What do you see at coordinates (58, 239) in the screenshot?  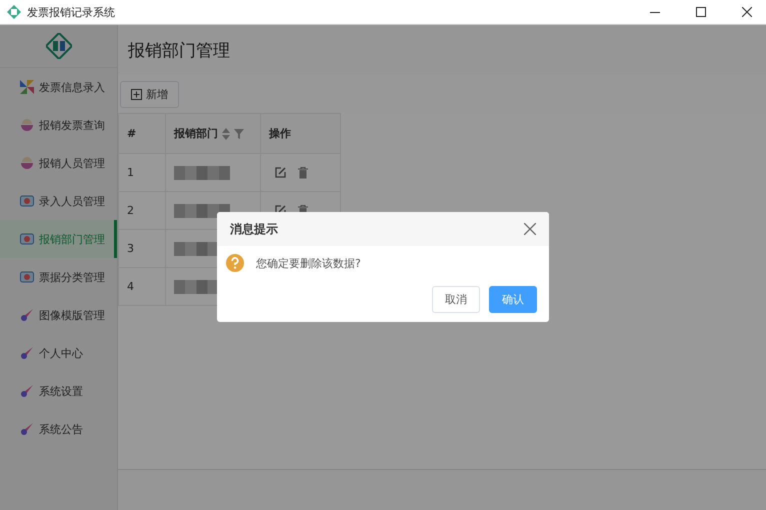 I see `sidebar-item: 报销部门管理` at bounding box center [58, 239].